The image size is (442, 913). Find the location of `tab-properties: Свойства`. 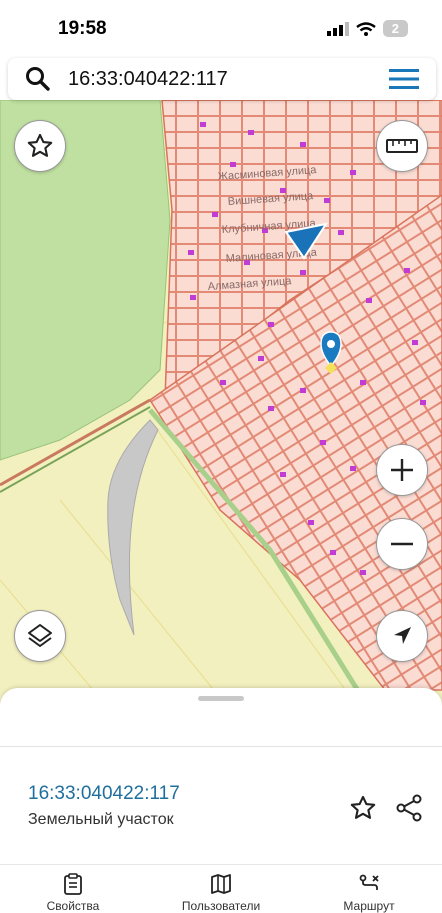

tab-properties: Свойства is located at coordinates (73, 893).